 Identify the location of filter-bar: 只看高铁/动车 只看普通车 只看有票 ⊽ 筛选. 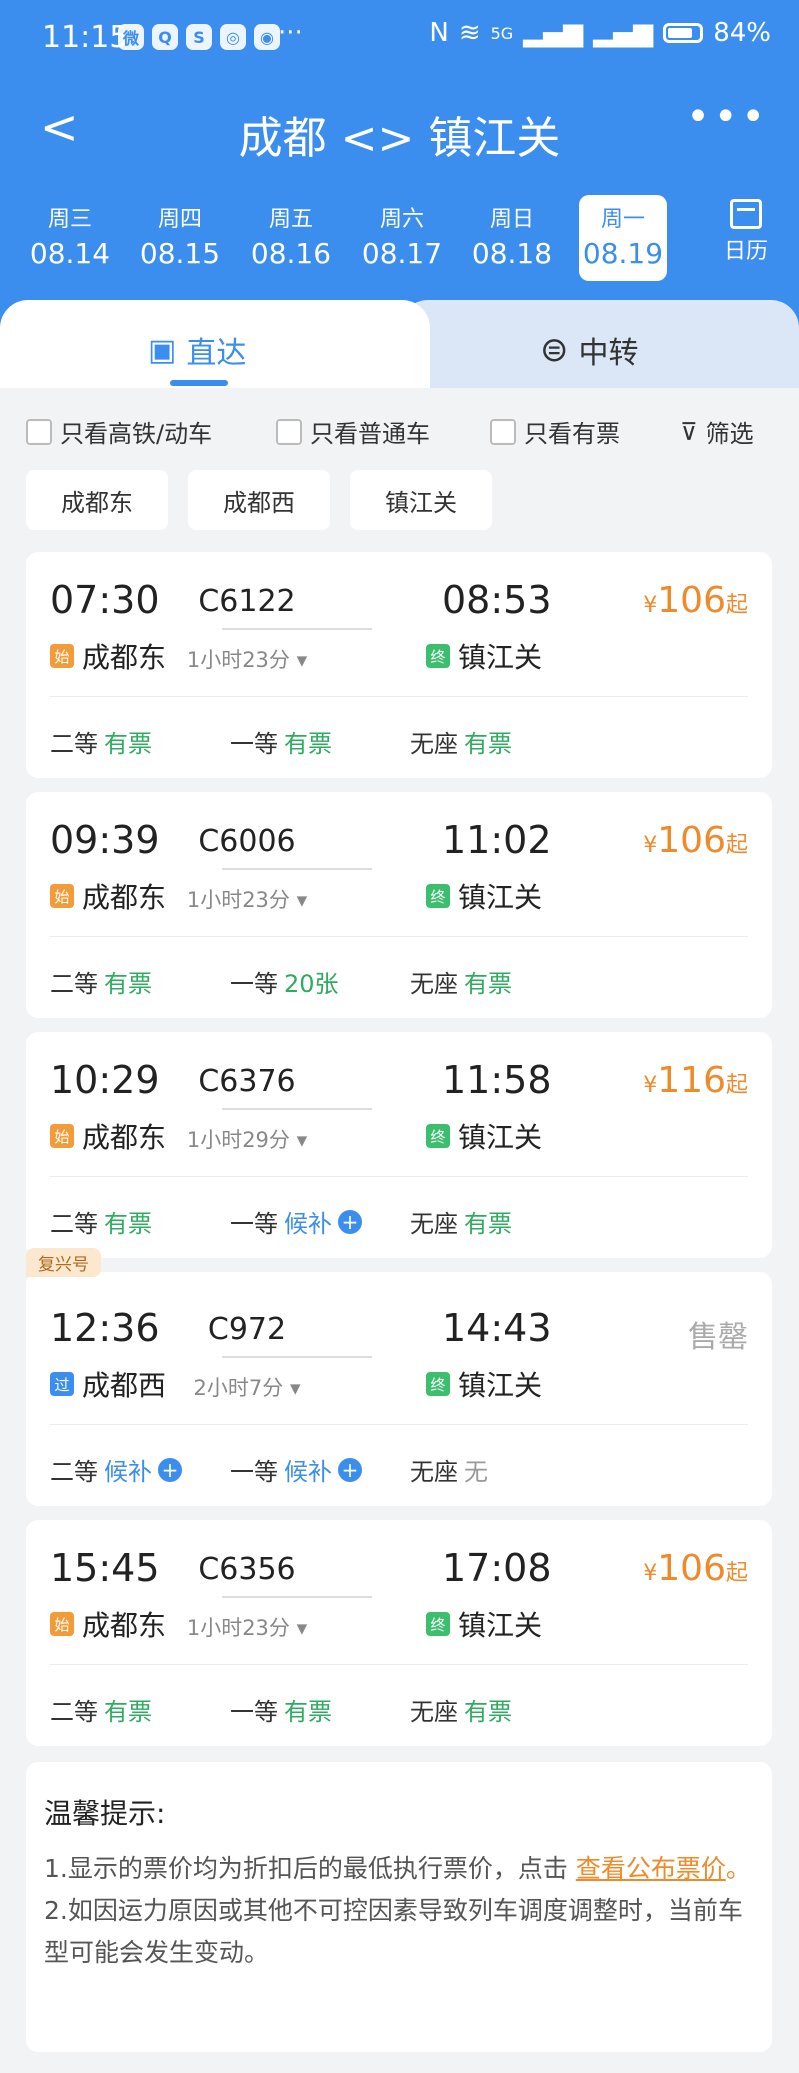
(399, 429).